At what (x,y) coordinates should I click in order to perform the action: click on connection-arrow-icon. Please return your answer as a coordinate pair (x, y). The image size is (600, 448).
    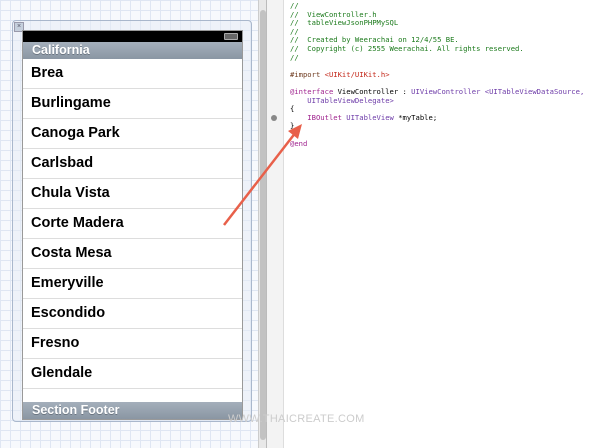
    Looking at the image, I should click on (262, 175).